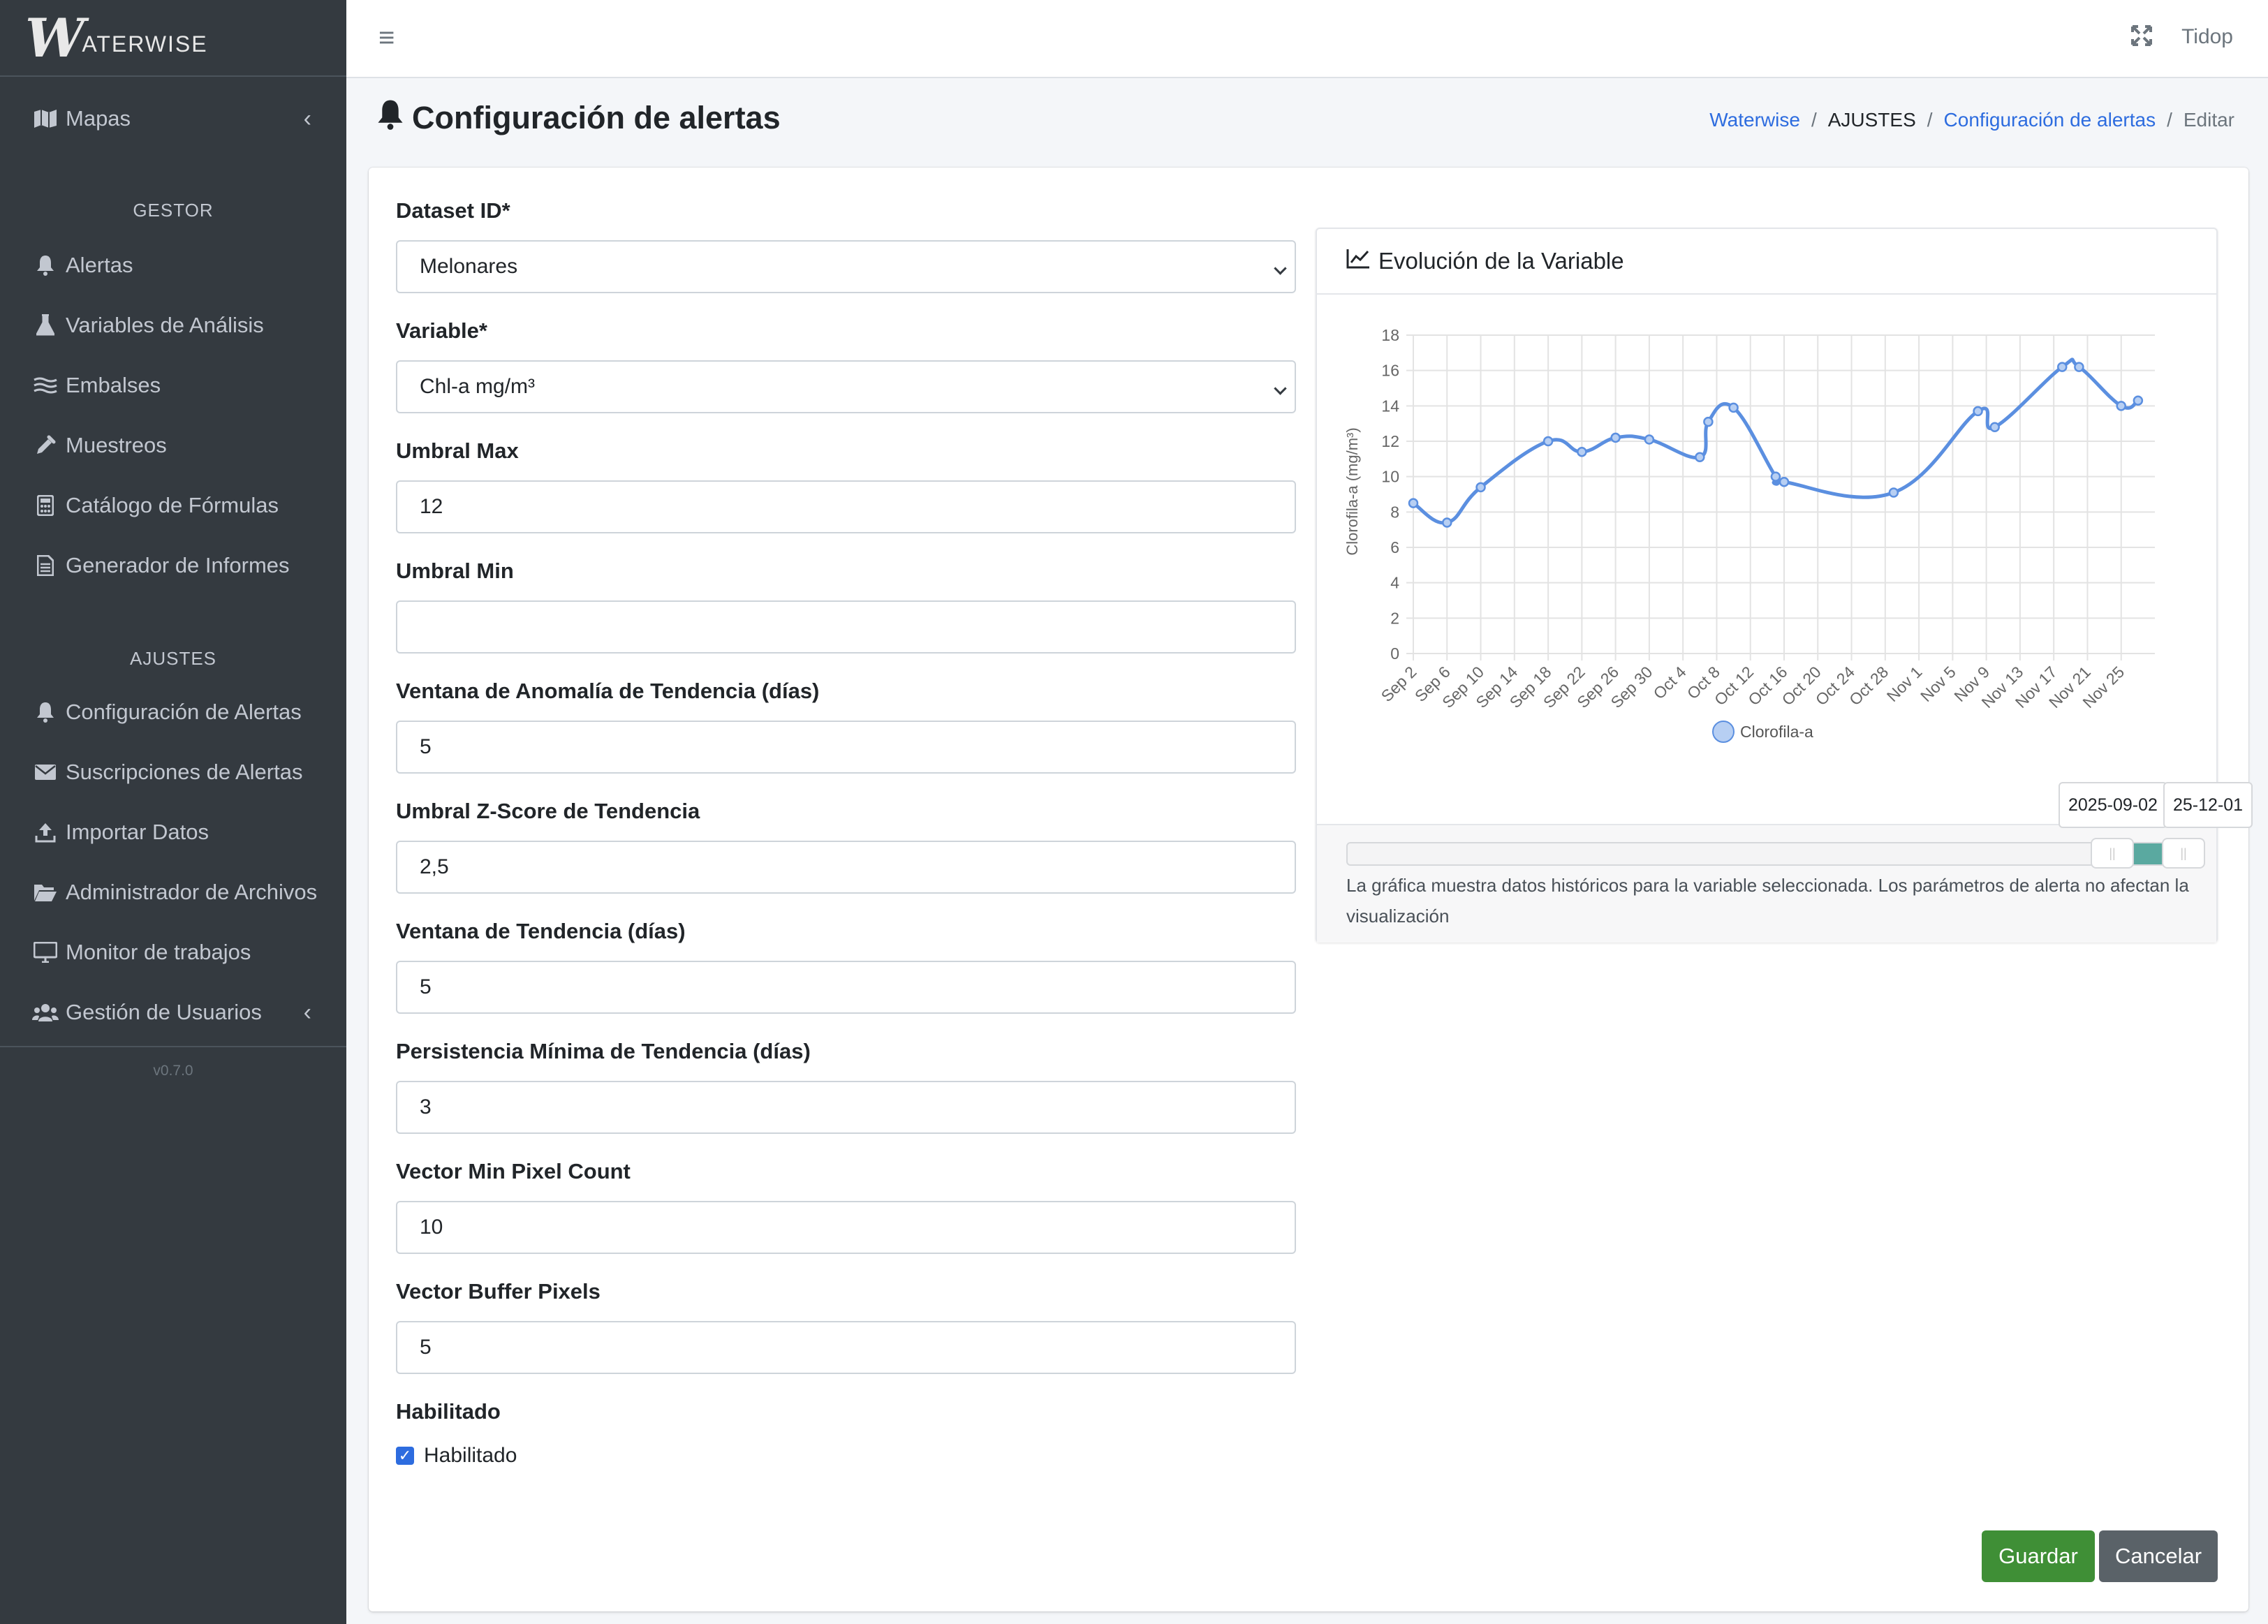 Image resolution: width=2268 pixels, height=1624 pixels. I want to click on breadcrumb-config: Configuración de alertas, so click(2050, 120).